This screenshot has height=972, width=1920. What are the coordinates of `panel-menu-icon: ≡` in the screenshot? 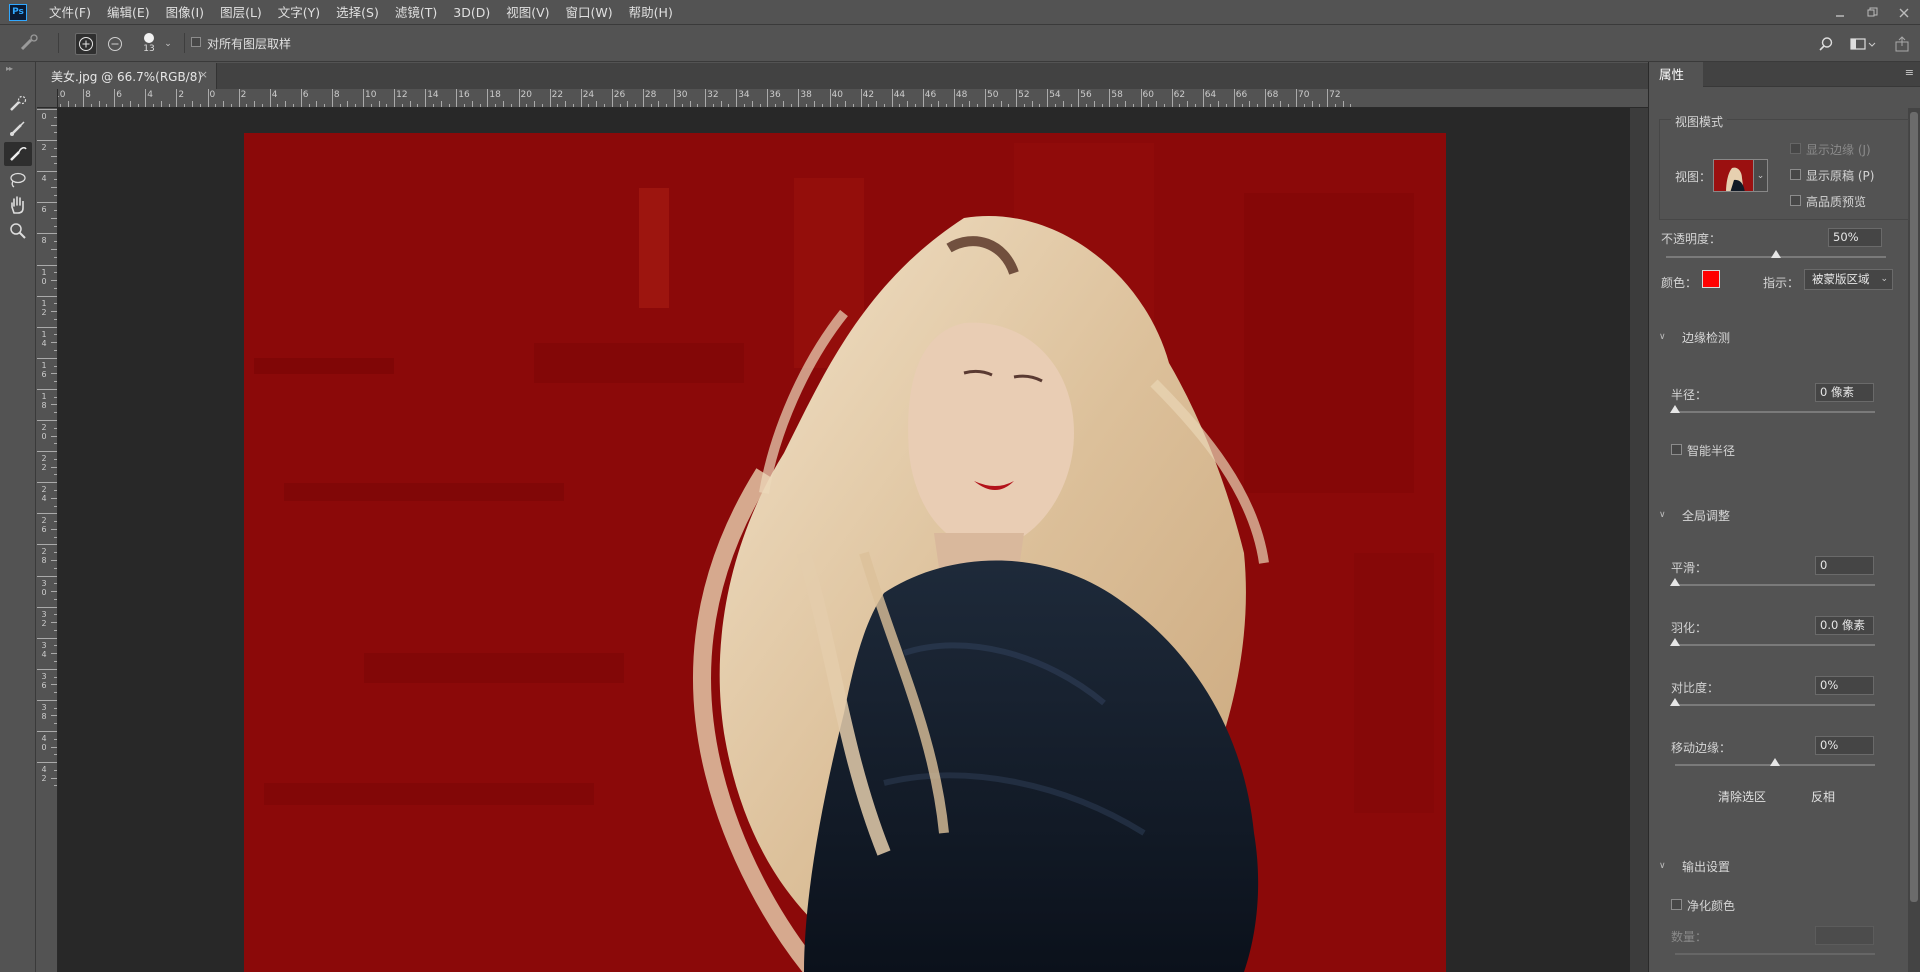 It's located at (1909, 72).